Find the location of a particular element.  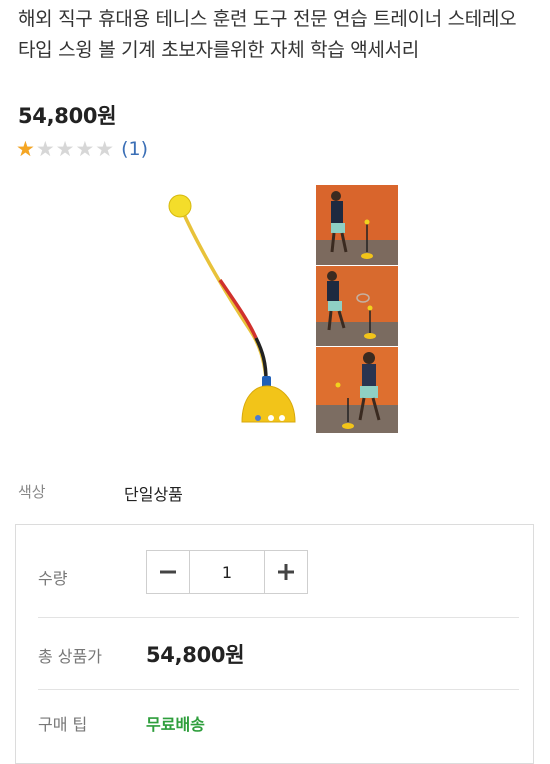

color-label: 색상 is located at coordinates (32, 492).